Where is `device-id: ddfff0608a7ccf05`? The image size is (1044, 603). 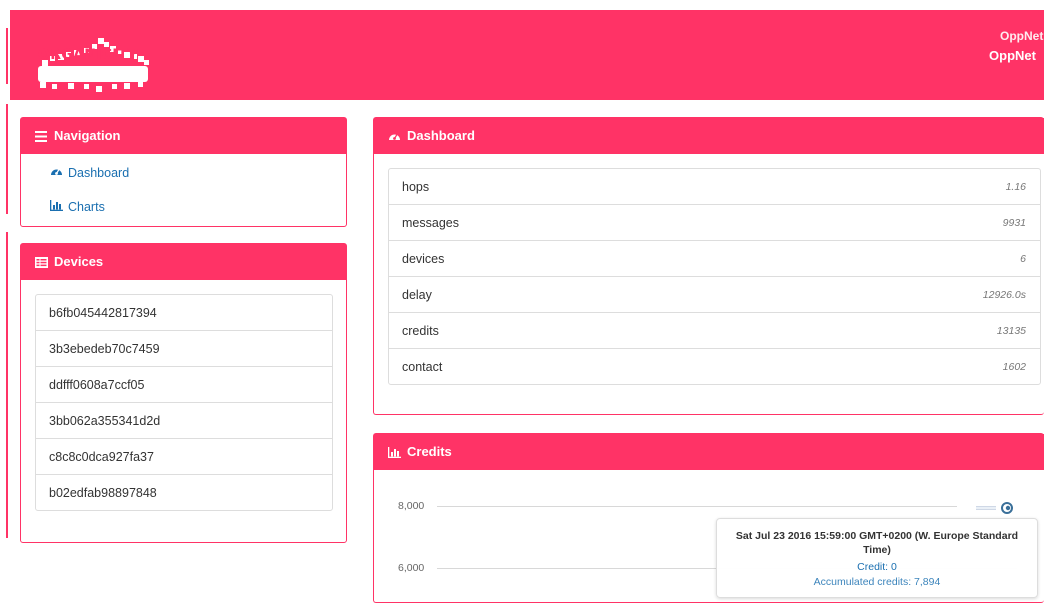 device-id: ddfff0608a7ccf05 is located at coordinates (97, 384).